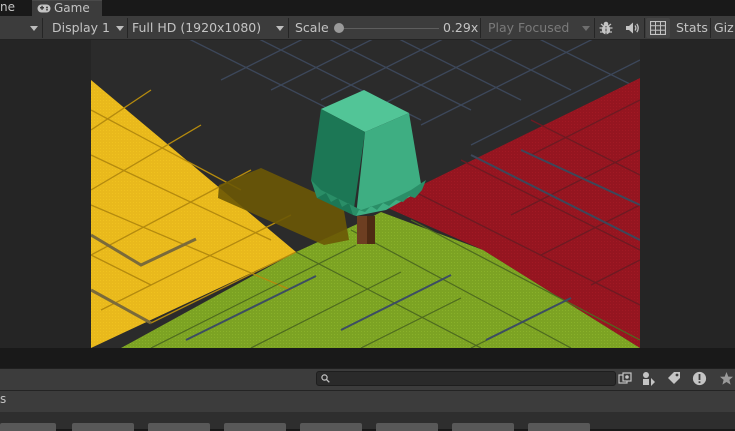  Describe the element at coordinates (632, 28) in the screenshot. I see `audio-icon` at that location.